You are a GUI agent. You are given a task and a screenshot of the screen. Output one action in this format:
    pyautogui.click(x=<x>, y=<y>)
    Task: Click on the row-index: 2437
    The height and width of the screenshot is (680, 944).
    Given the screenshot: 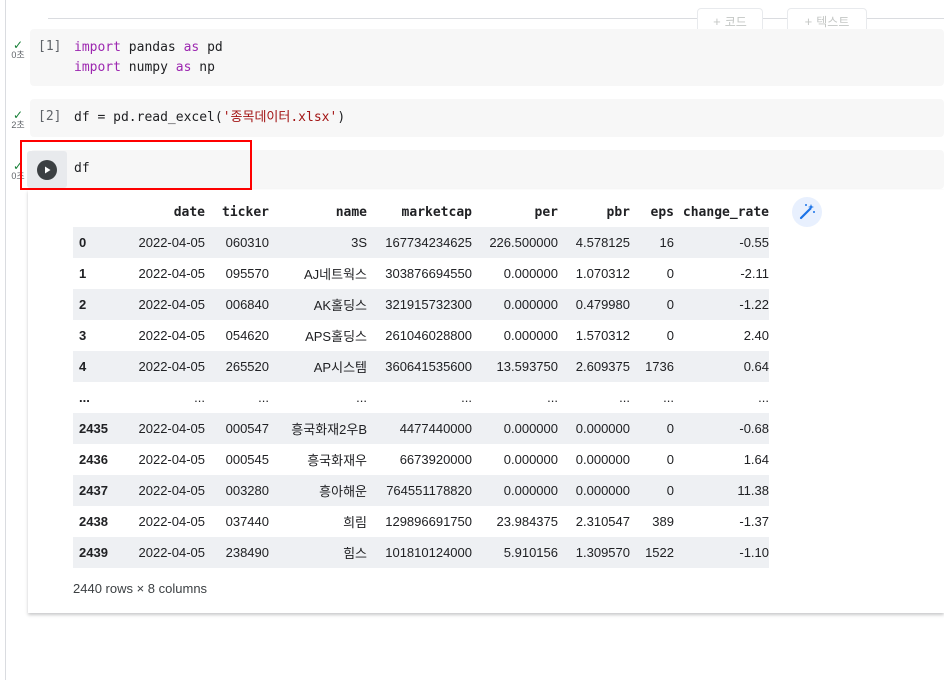 What is the action you would take?
    pyautogui.click(x=93, y=490)
    